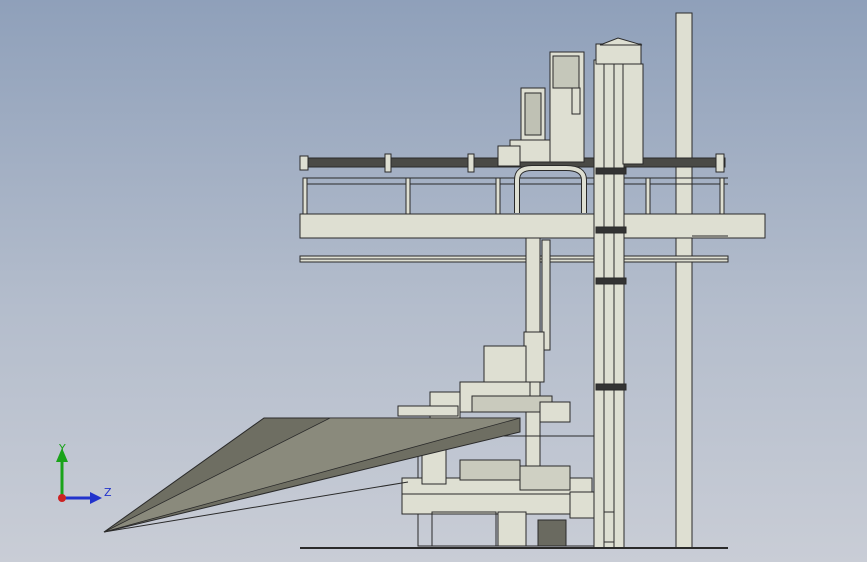 The image size is (867, 562). Describe the element at coordinates (62, 448) in the screenshot. I see `y-axis-label: Y` at that location.